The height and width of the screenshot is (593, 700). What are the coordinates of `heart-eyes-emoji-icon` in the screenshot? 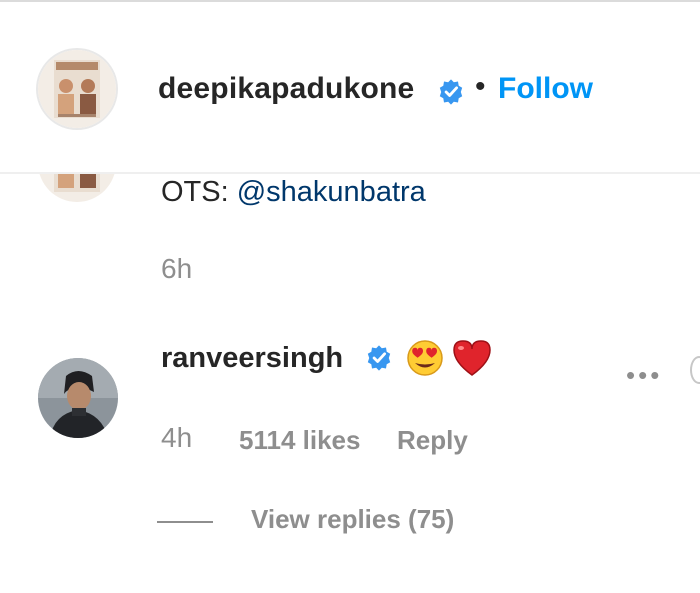 It's located at (449, 358).